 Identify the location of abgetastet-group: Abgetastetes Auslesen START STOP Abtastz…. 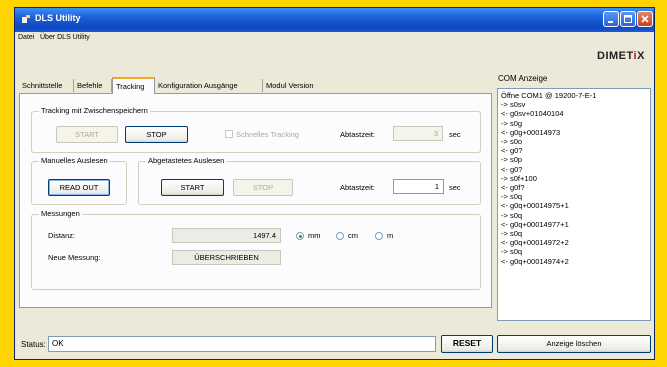
(309, 180).